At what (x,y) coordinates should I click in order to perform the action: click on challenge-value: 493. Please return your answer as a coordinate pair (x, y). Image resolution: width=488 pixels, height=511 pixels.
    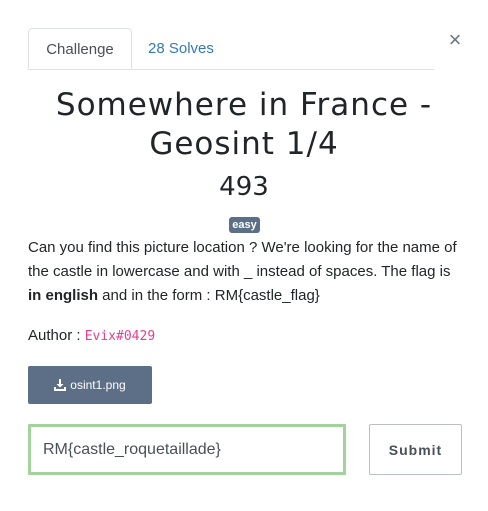
    Looking at the image, I should click on (244, 187).